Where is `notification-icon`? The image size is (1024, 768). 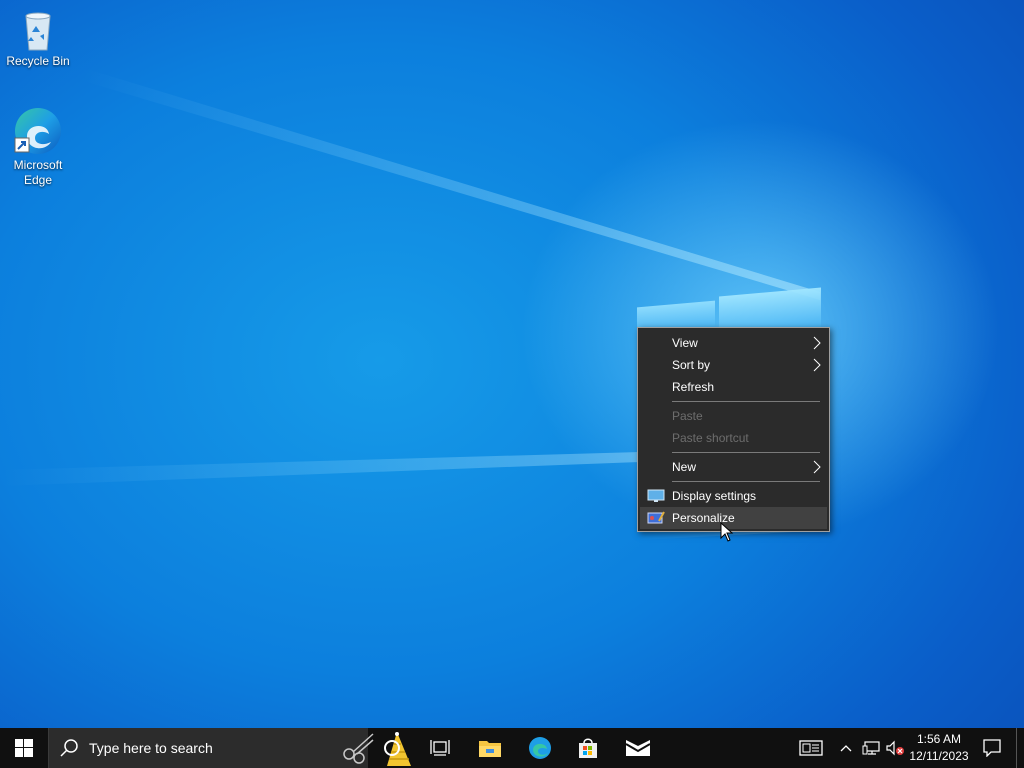
notification-icon is located at coordinates (992, 748).